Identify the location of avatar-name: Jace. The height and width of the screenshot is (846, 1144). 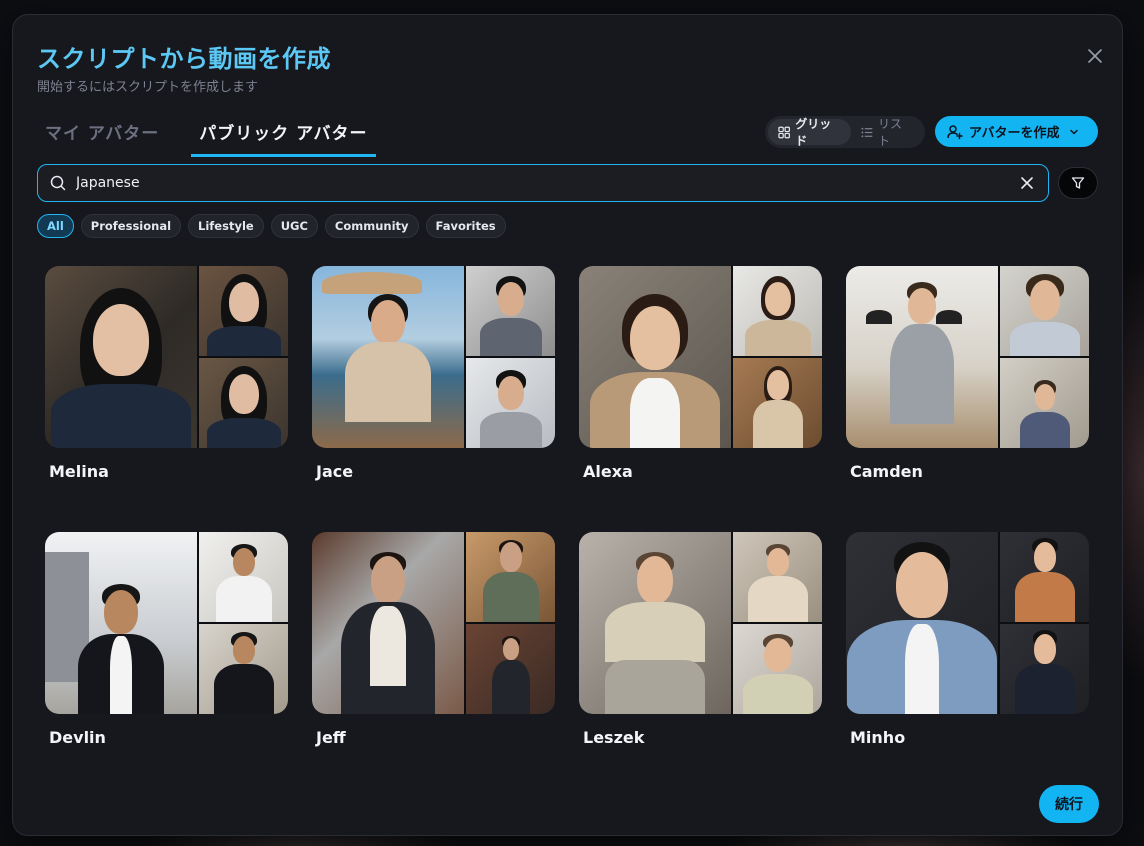
(335, 471).